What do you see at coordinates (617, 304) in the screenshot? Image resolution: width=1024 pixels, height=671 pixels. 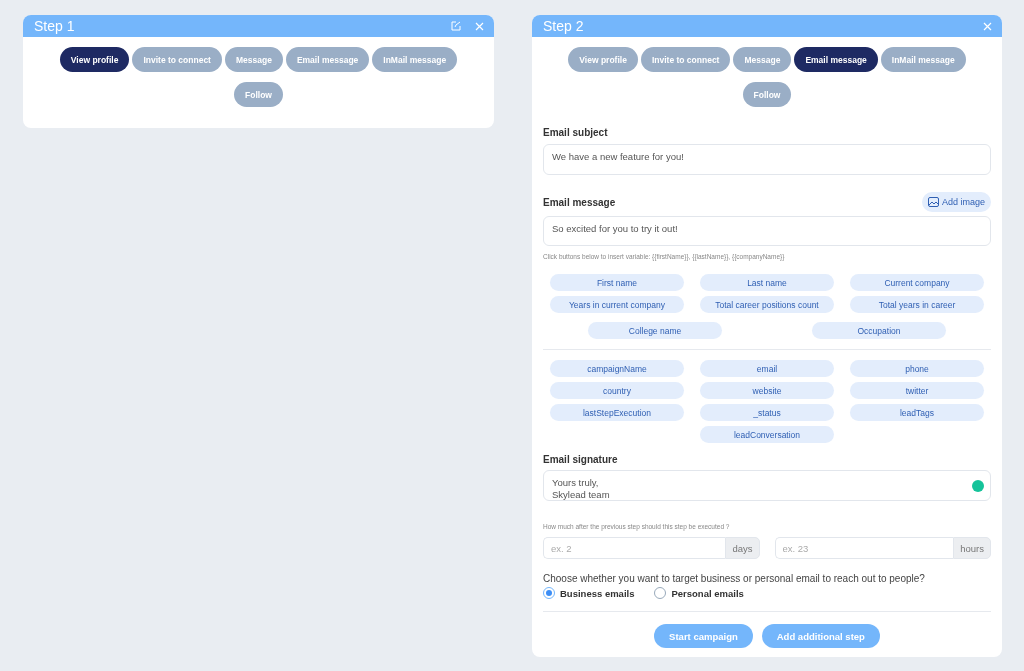 I see `variable-chip: Years in current company` at bounding box center [617, 304].